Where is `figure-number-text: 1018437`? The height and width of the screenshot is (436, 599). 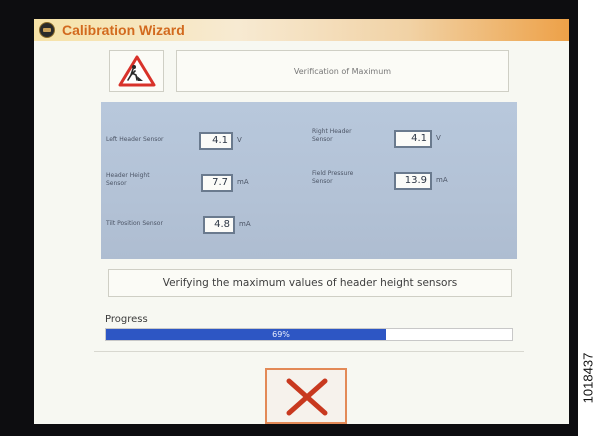
figure-number-text: 1018437 is located at coordinates (588, 378).